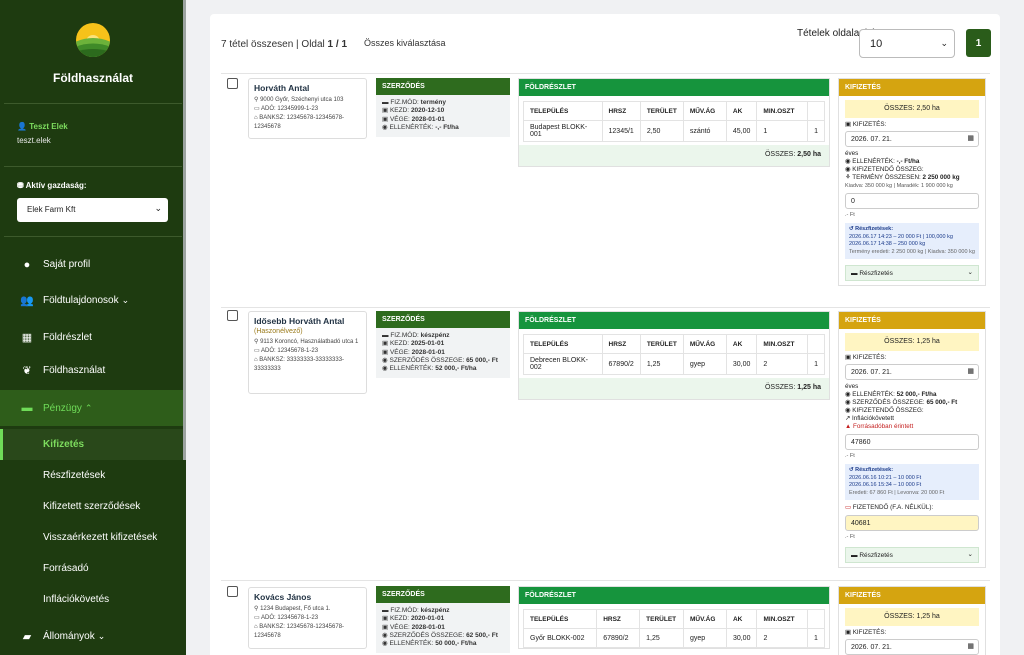 The width and height of the screenshot is (1024, 655). I want to click on folder-icon: ▰, so click(27, 637).